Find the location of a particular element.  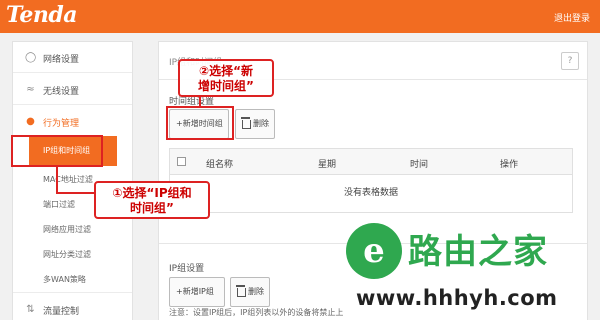

table-header: 组名称 星期 时间 操作 is located at coordinates (371, 162).